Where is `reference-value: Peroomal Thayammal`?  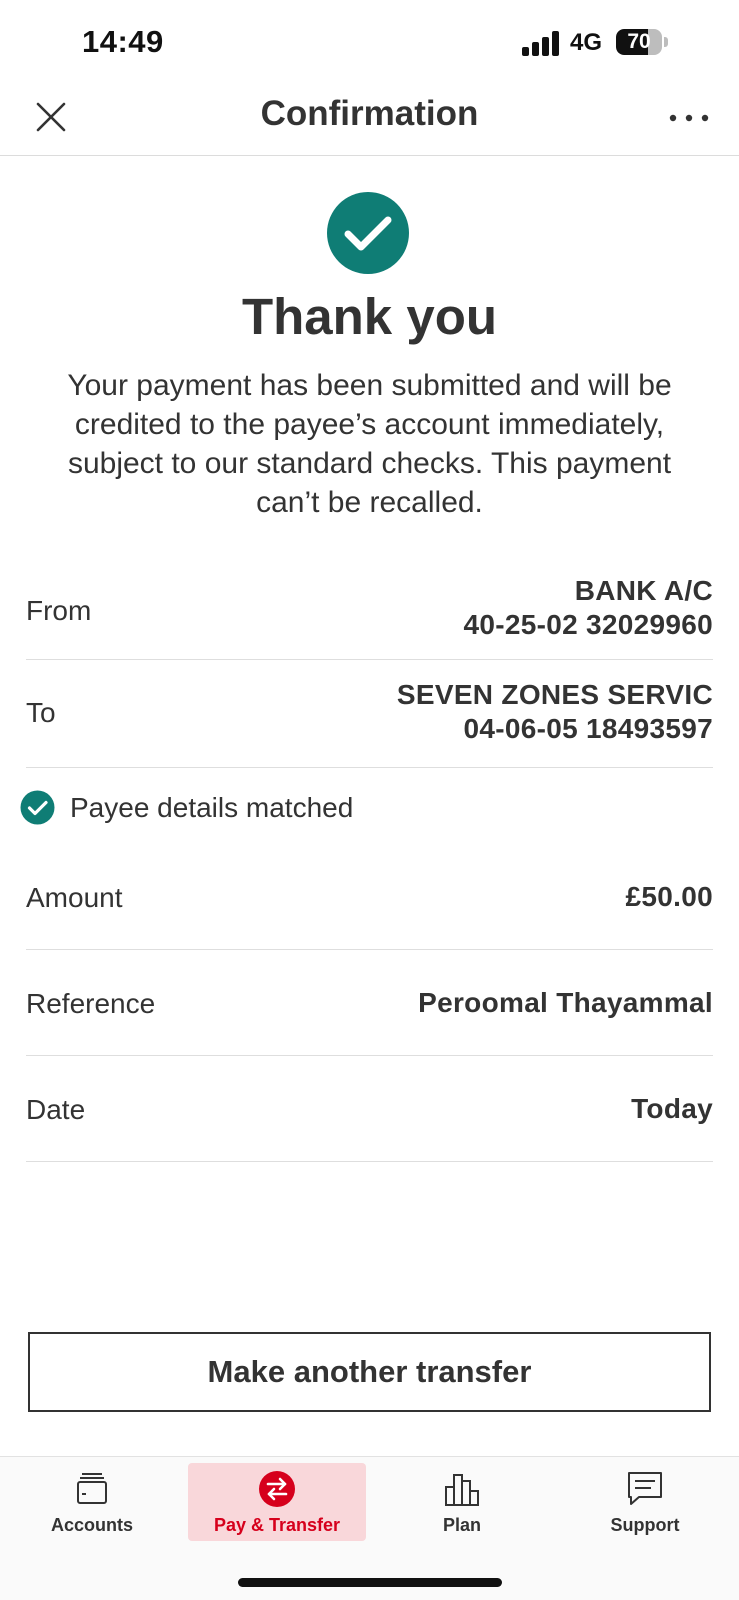 reference-value: Peroomal Thayammal is located at coordinates (565, 1002).